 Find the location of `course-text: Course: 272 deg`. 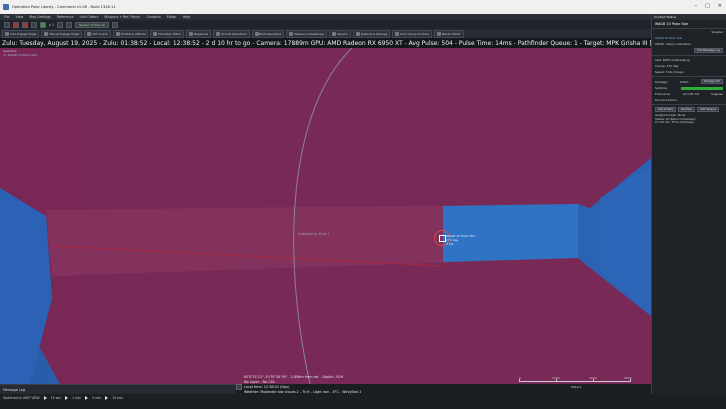

course-text: Course: 272 deg is located at coordinates (667, 66).